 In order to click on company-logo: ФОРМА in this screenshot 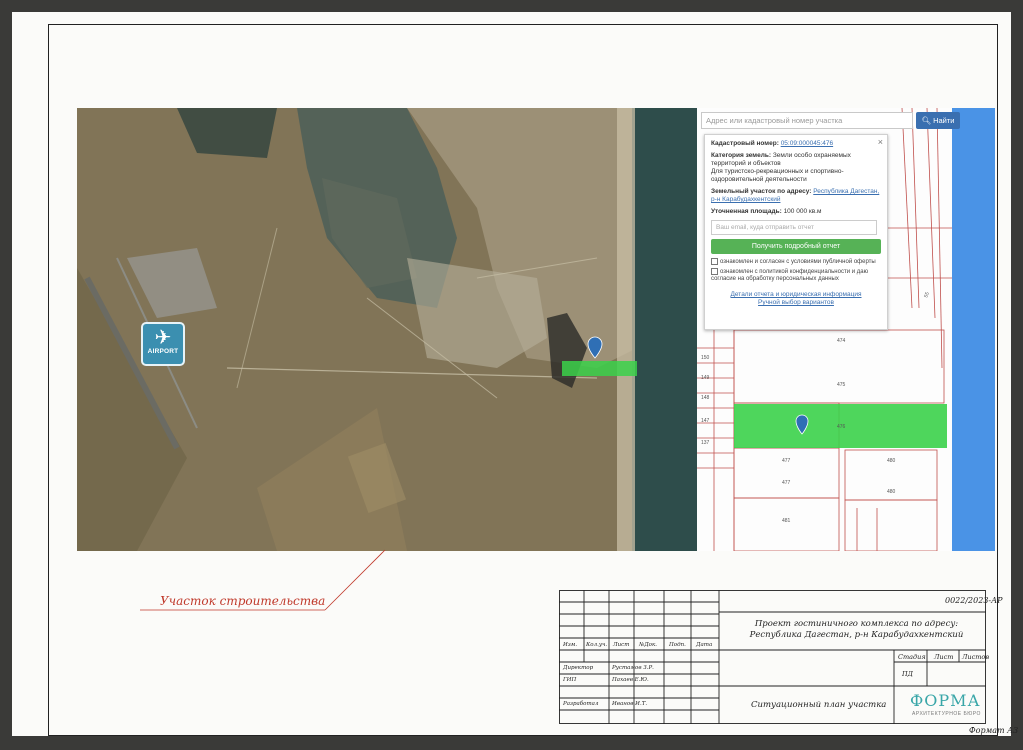, I will do `click(945, 700)`.